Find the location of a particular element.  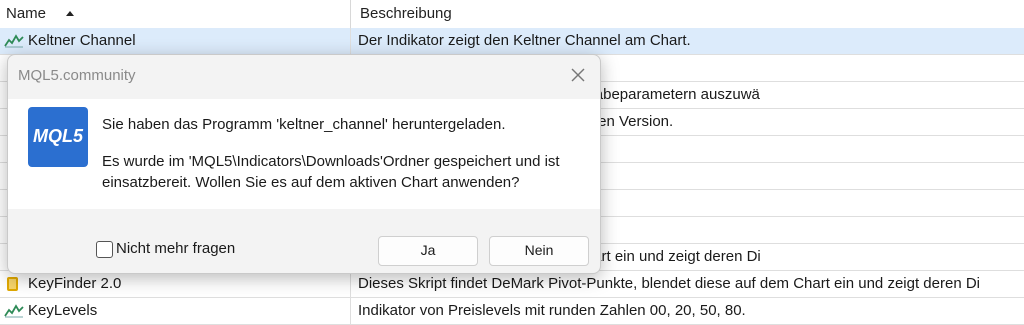

dialog-title: MQL5.community is located at coordinates (77, 75).